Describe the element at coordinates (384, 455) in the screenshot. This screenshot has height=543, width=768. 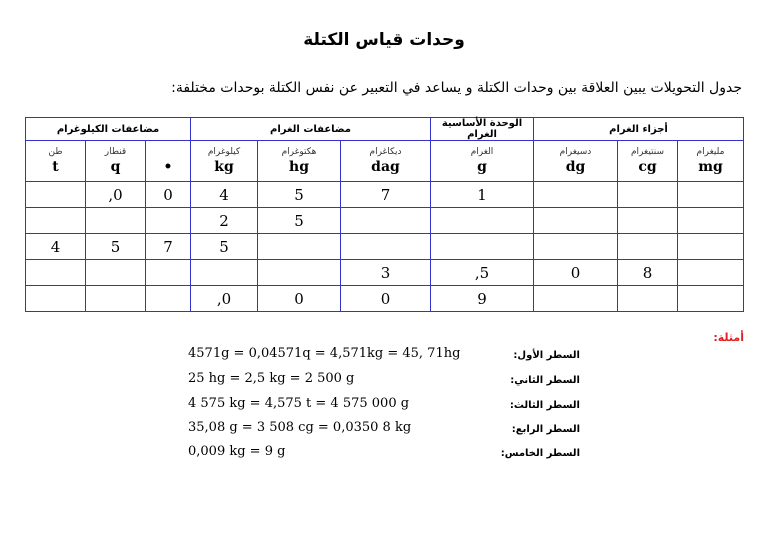
I see `example-row: السطر الخامس: 0,009 kg = 9 g` at that location.